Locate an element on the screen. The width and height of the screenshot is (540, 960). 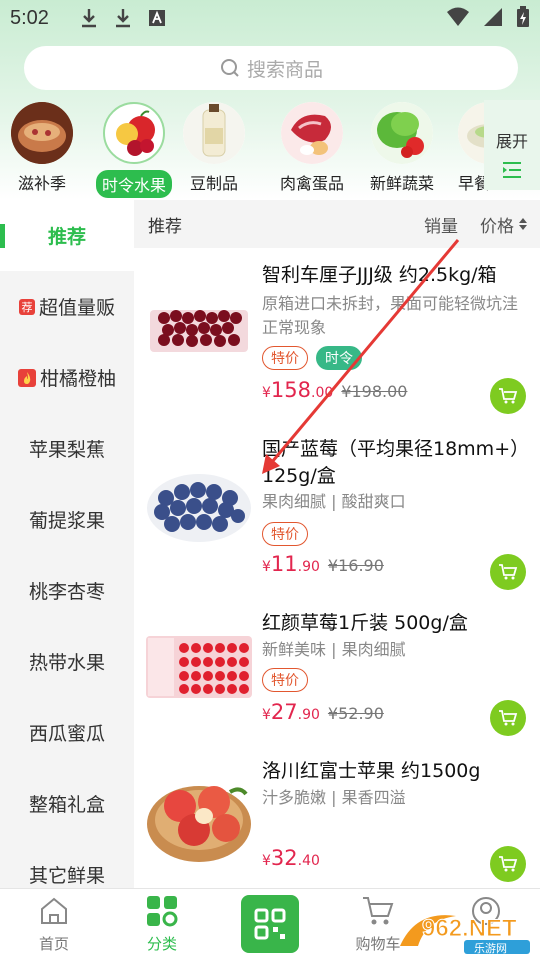
product-title: 洛川红富士苹果 约1500g is located at coordinates (371, 771).